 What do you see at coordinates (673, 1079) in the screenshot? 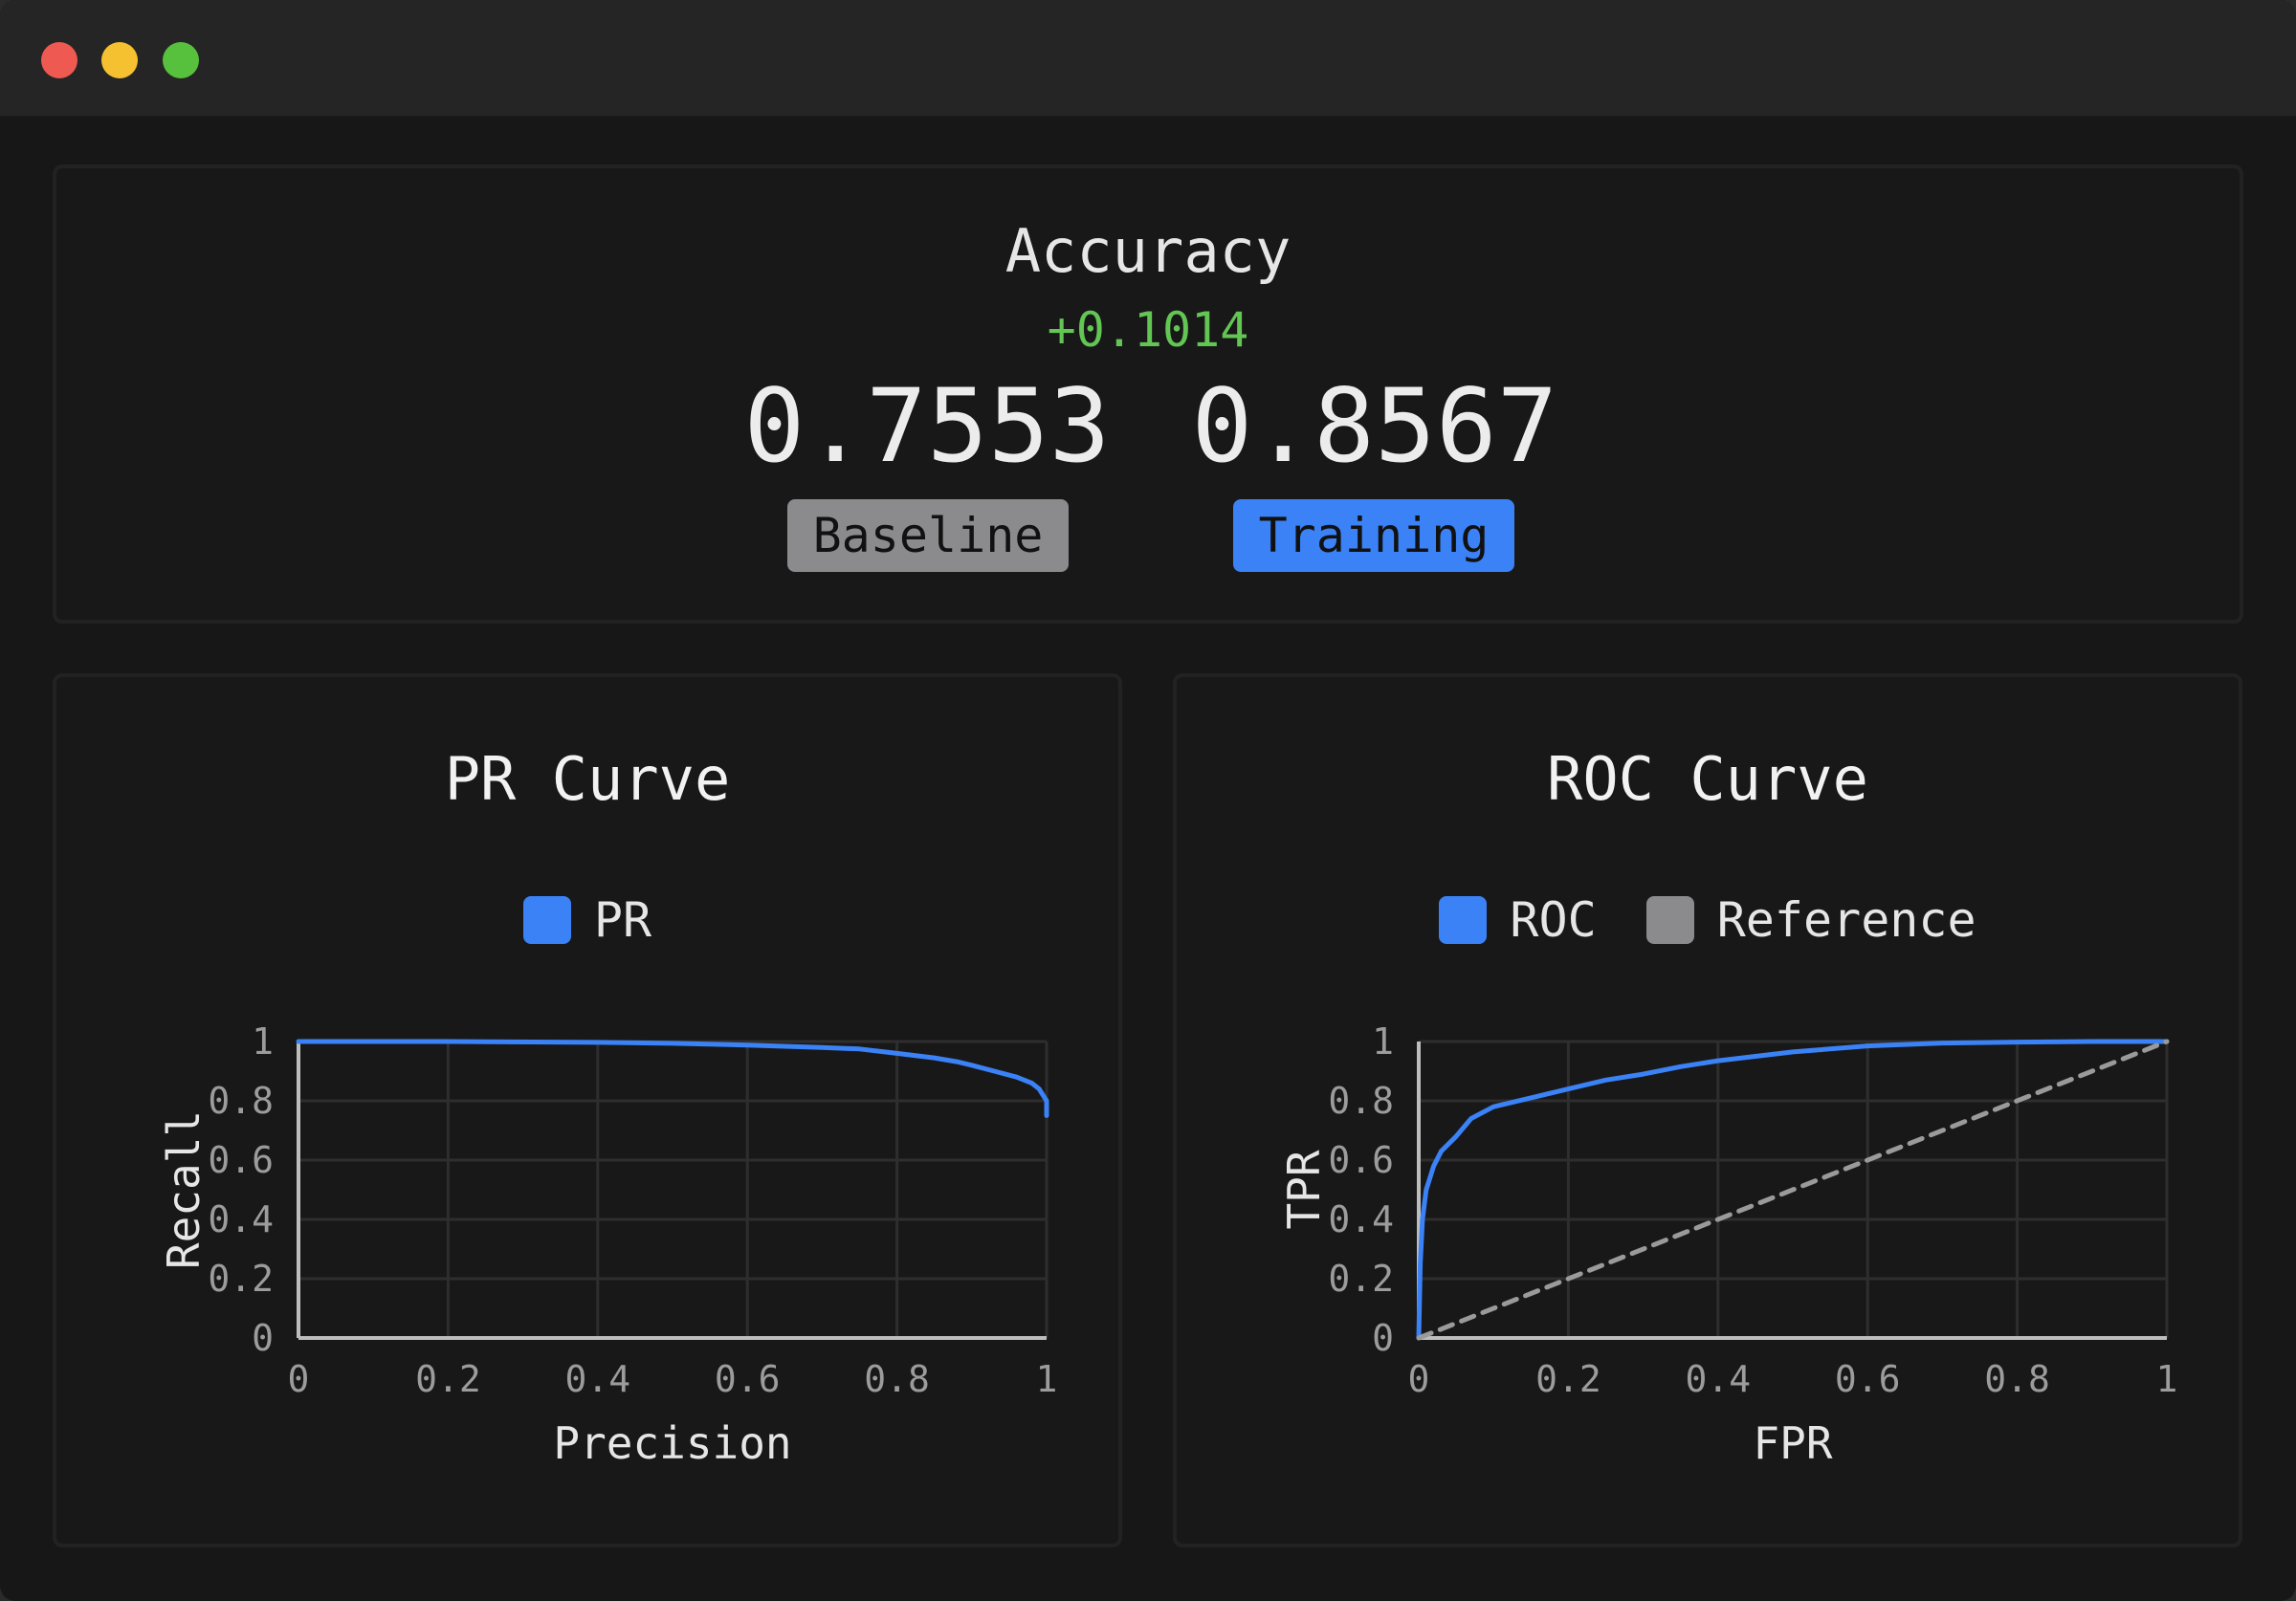
I see `series-line-pr` at bounding box center [673, 1079].